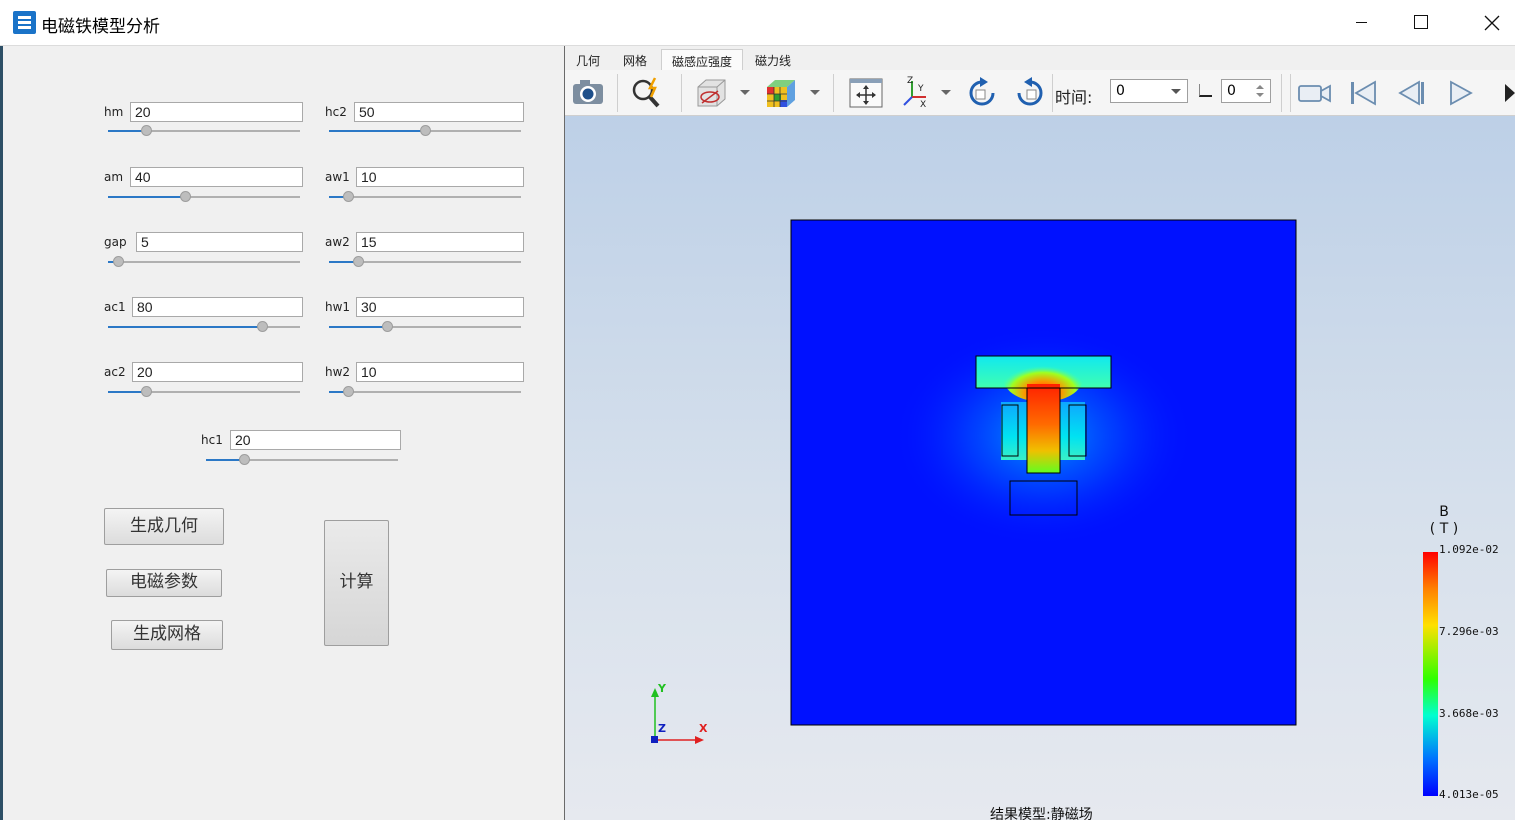 The width and height of the screenshot is (1515, 820). What do you see at coordinates (1430, 674) in the screenshot?
I see `colorbar` at bounding box center [1430, 674].